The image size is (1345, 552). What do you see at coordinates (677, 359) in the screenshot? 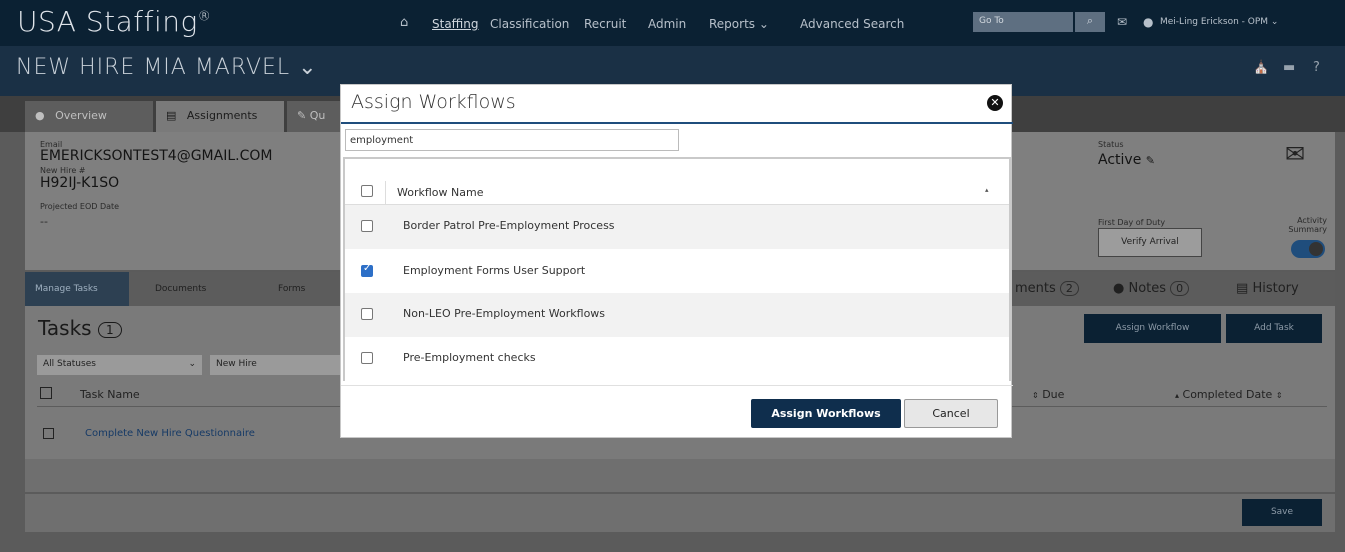
I see `list-item: Pre-Employment checks` at bounding box center [677, 359].